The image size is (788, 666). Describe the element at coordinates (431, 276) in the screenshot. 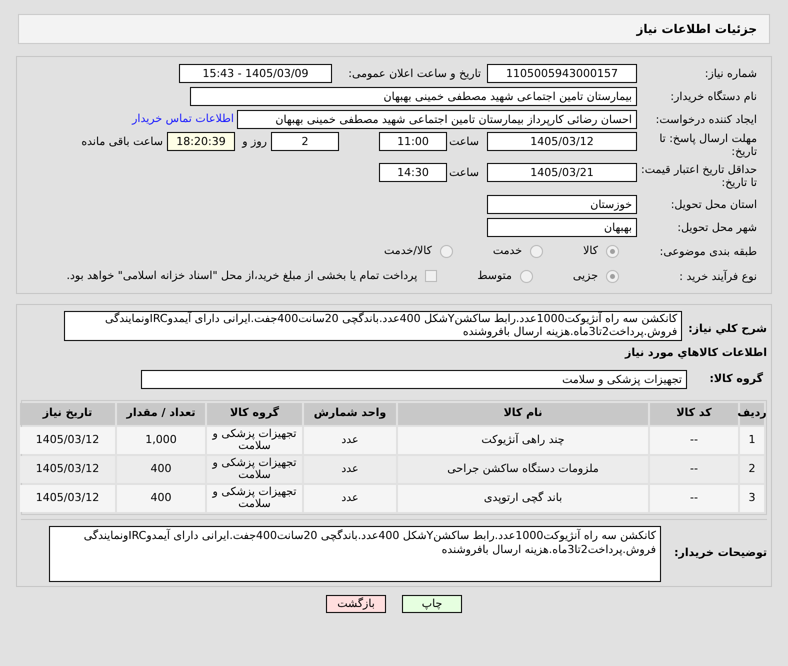

I see `checkbox` at that location.